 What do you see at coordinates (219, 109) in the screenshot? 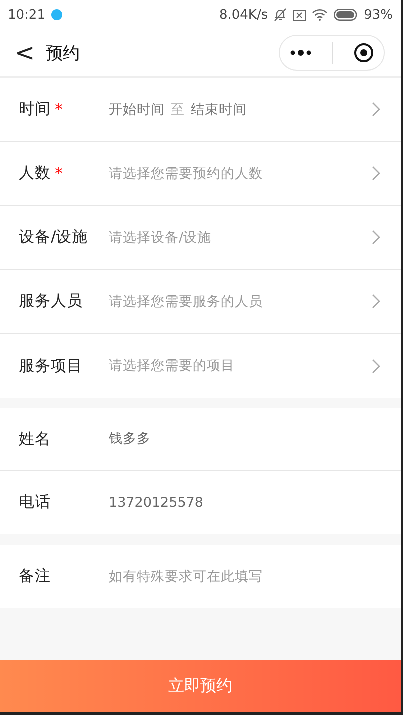
I see `end-time-placeholder: 结束时间` at bounding box center [219, 109].